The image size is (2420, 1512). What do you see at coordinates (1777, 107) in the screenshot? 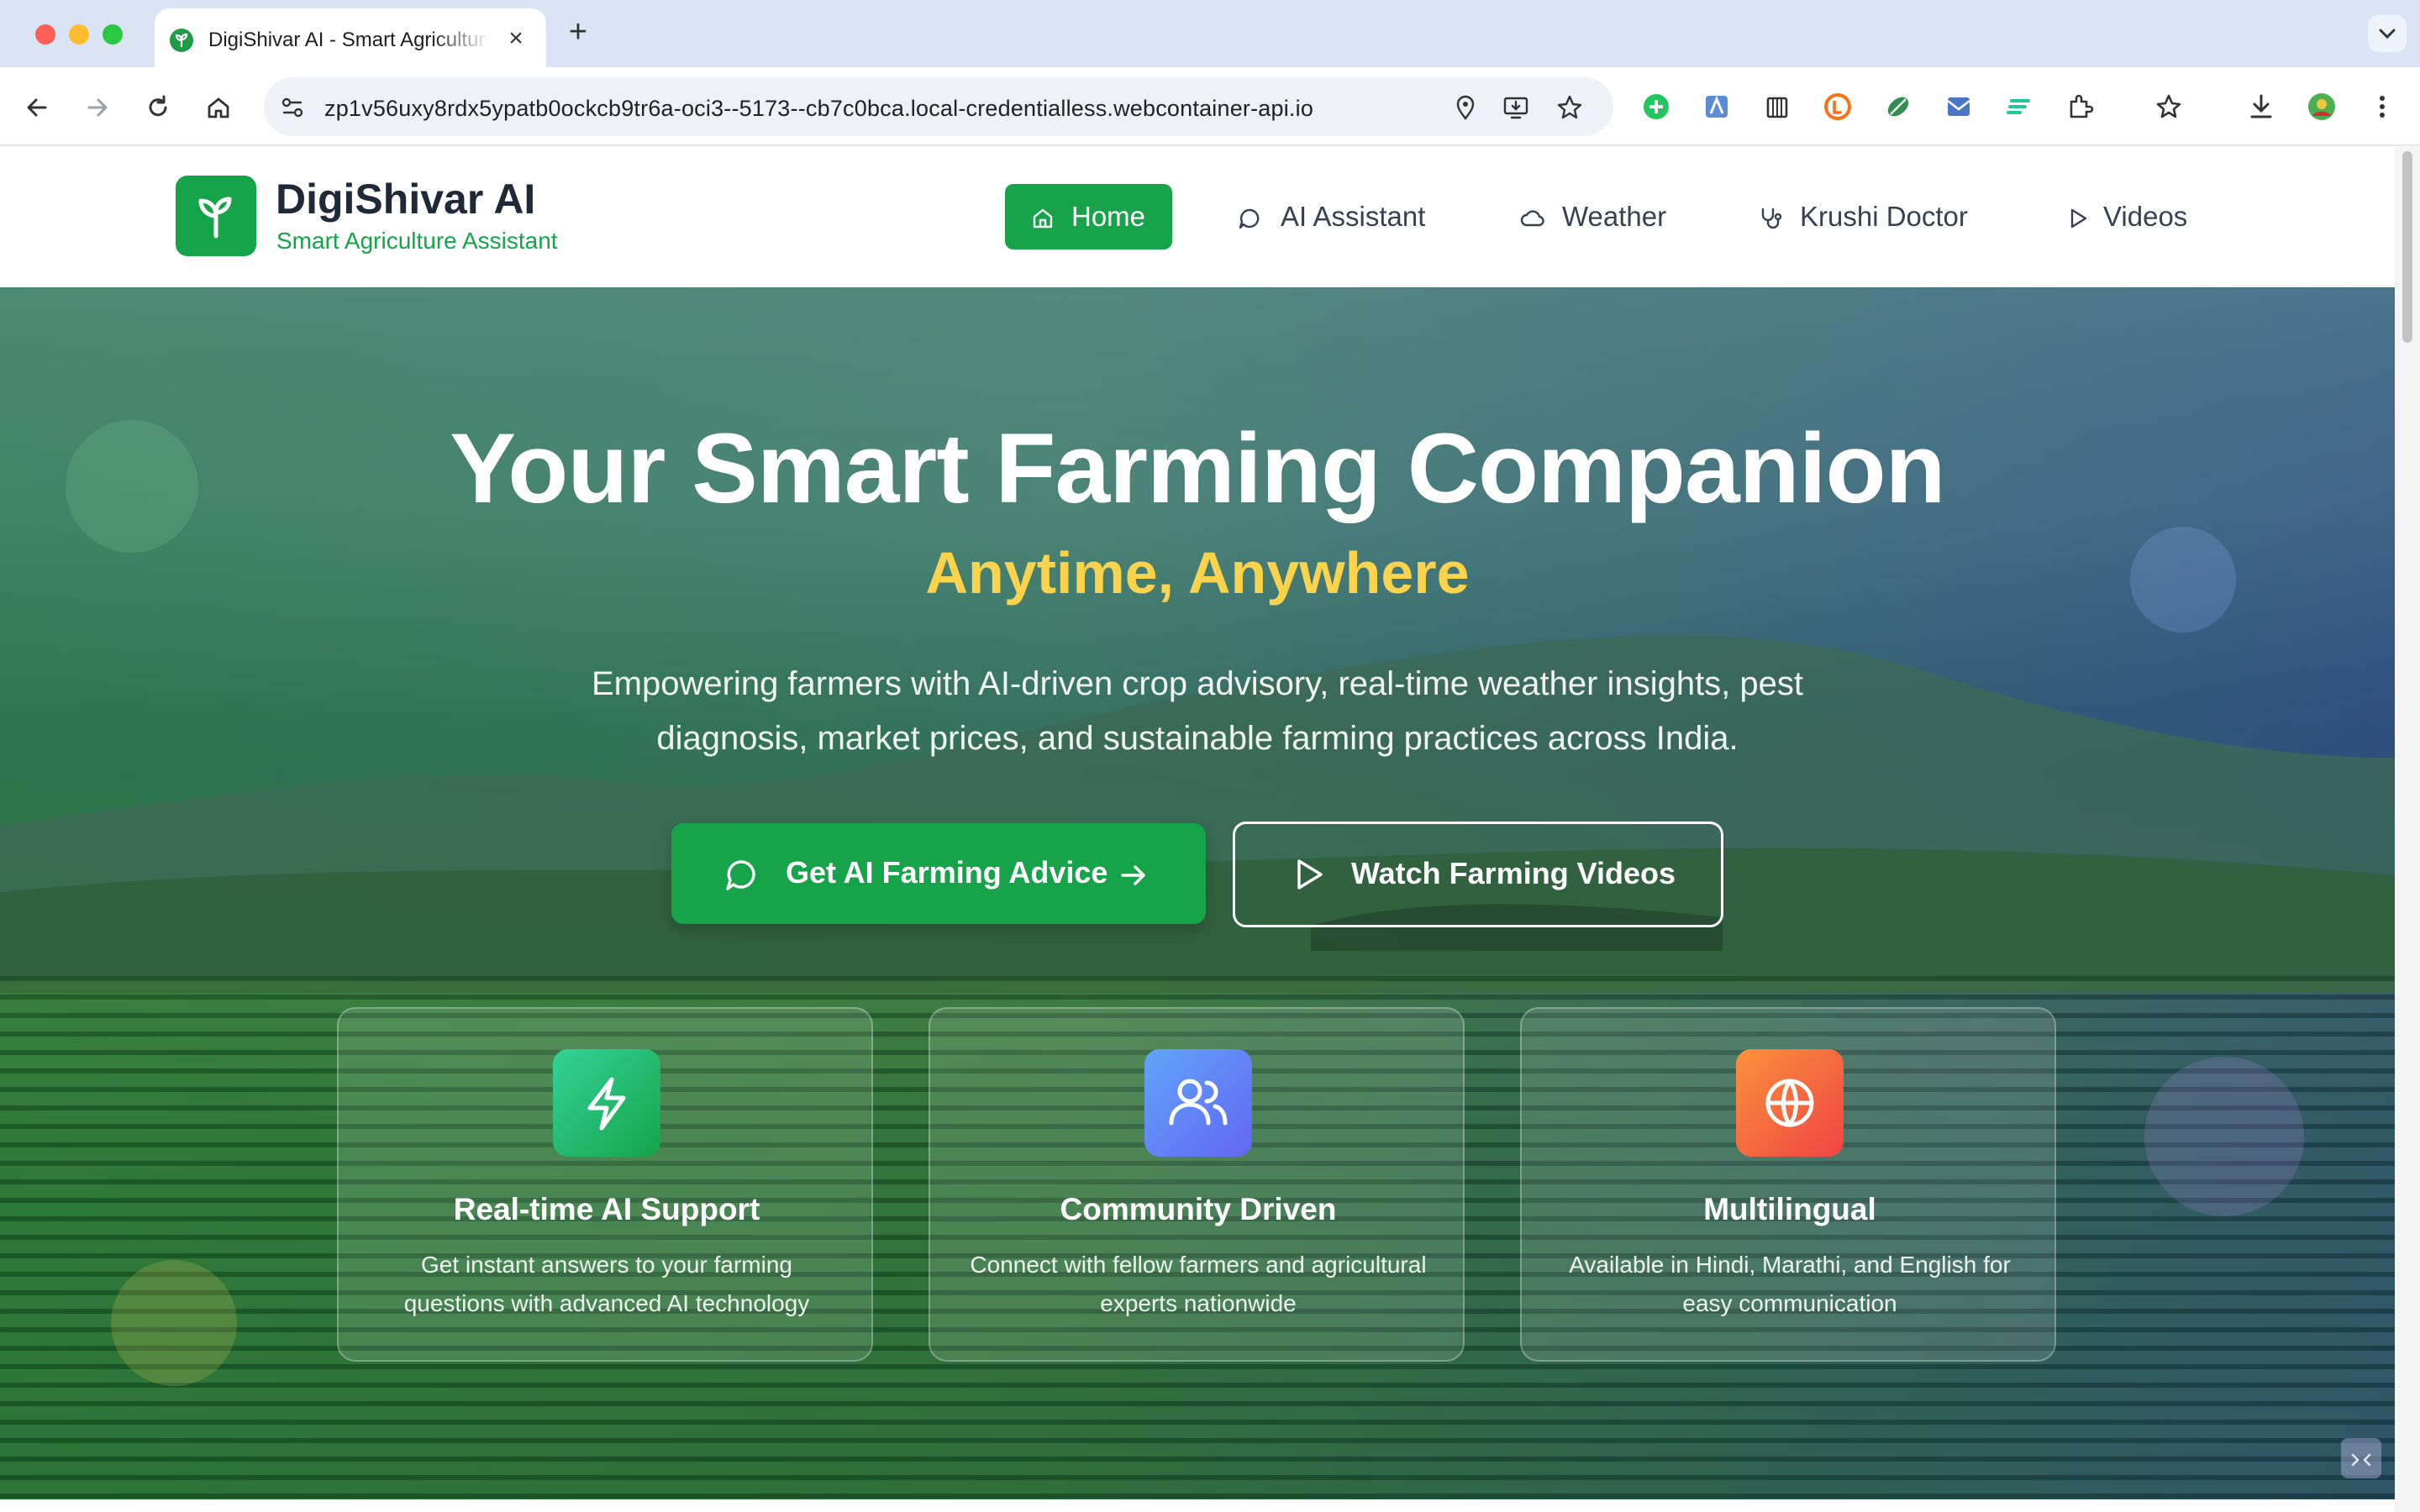
I see `extension-archive-icon` at bounding box center [1777, 107].